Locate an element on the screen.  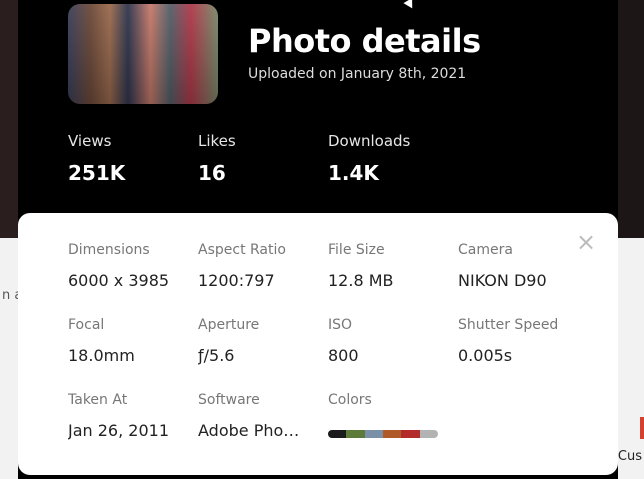
downloads-label: Downloads is located at coordinates (369, 141).